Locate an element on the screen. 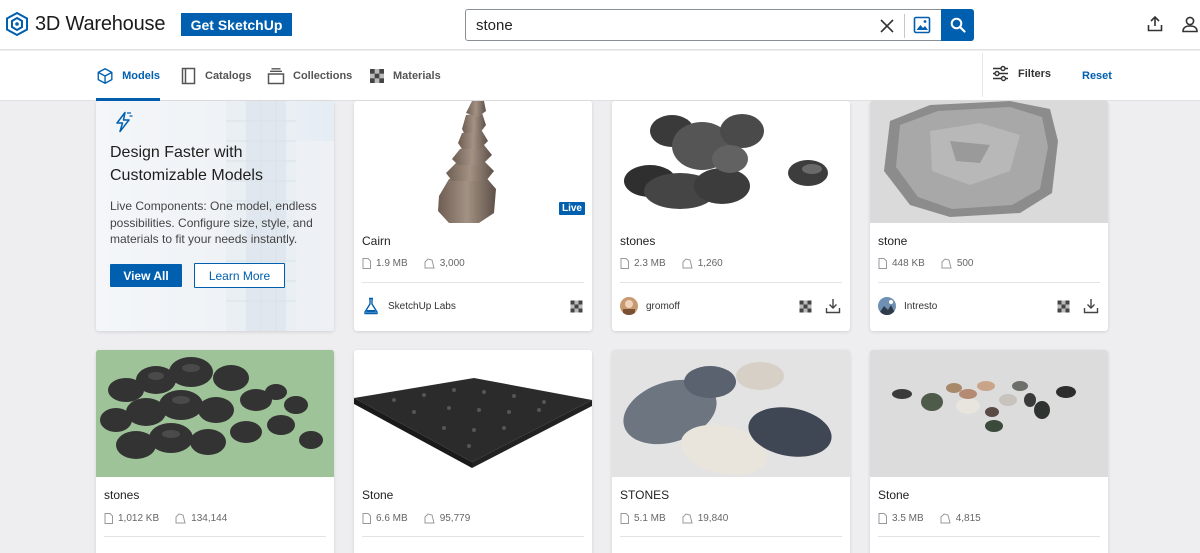 Image resolution: width=1200 pixels, height=553 pixels. live-badge: Live is located at coordinates (571, 208).